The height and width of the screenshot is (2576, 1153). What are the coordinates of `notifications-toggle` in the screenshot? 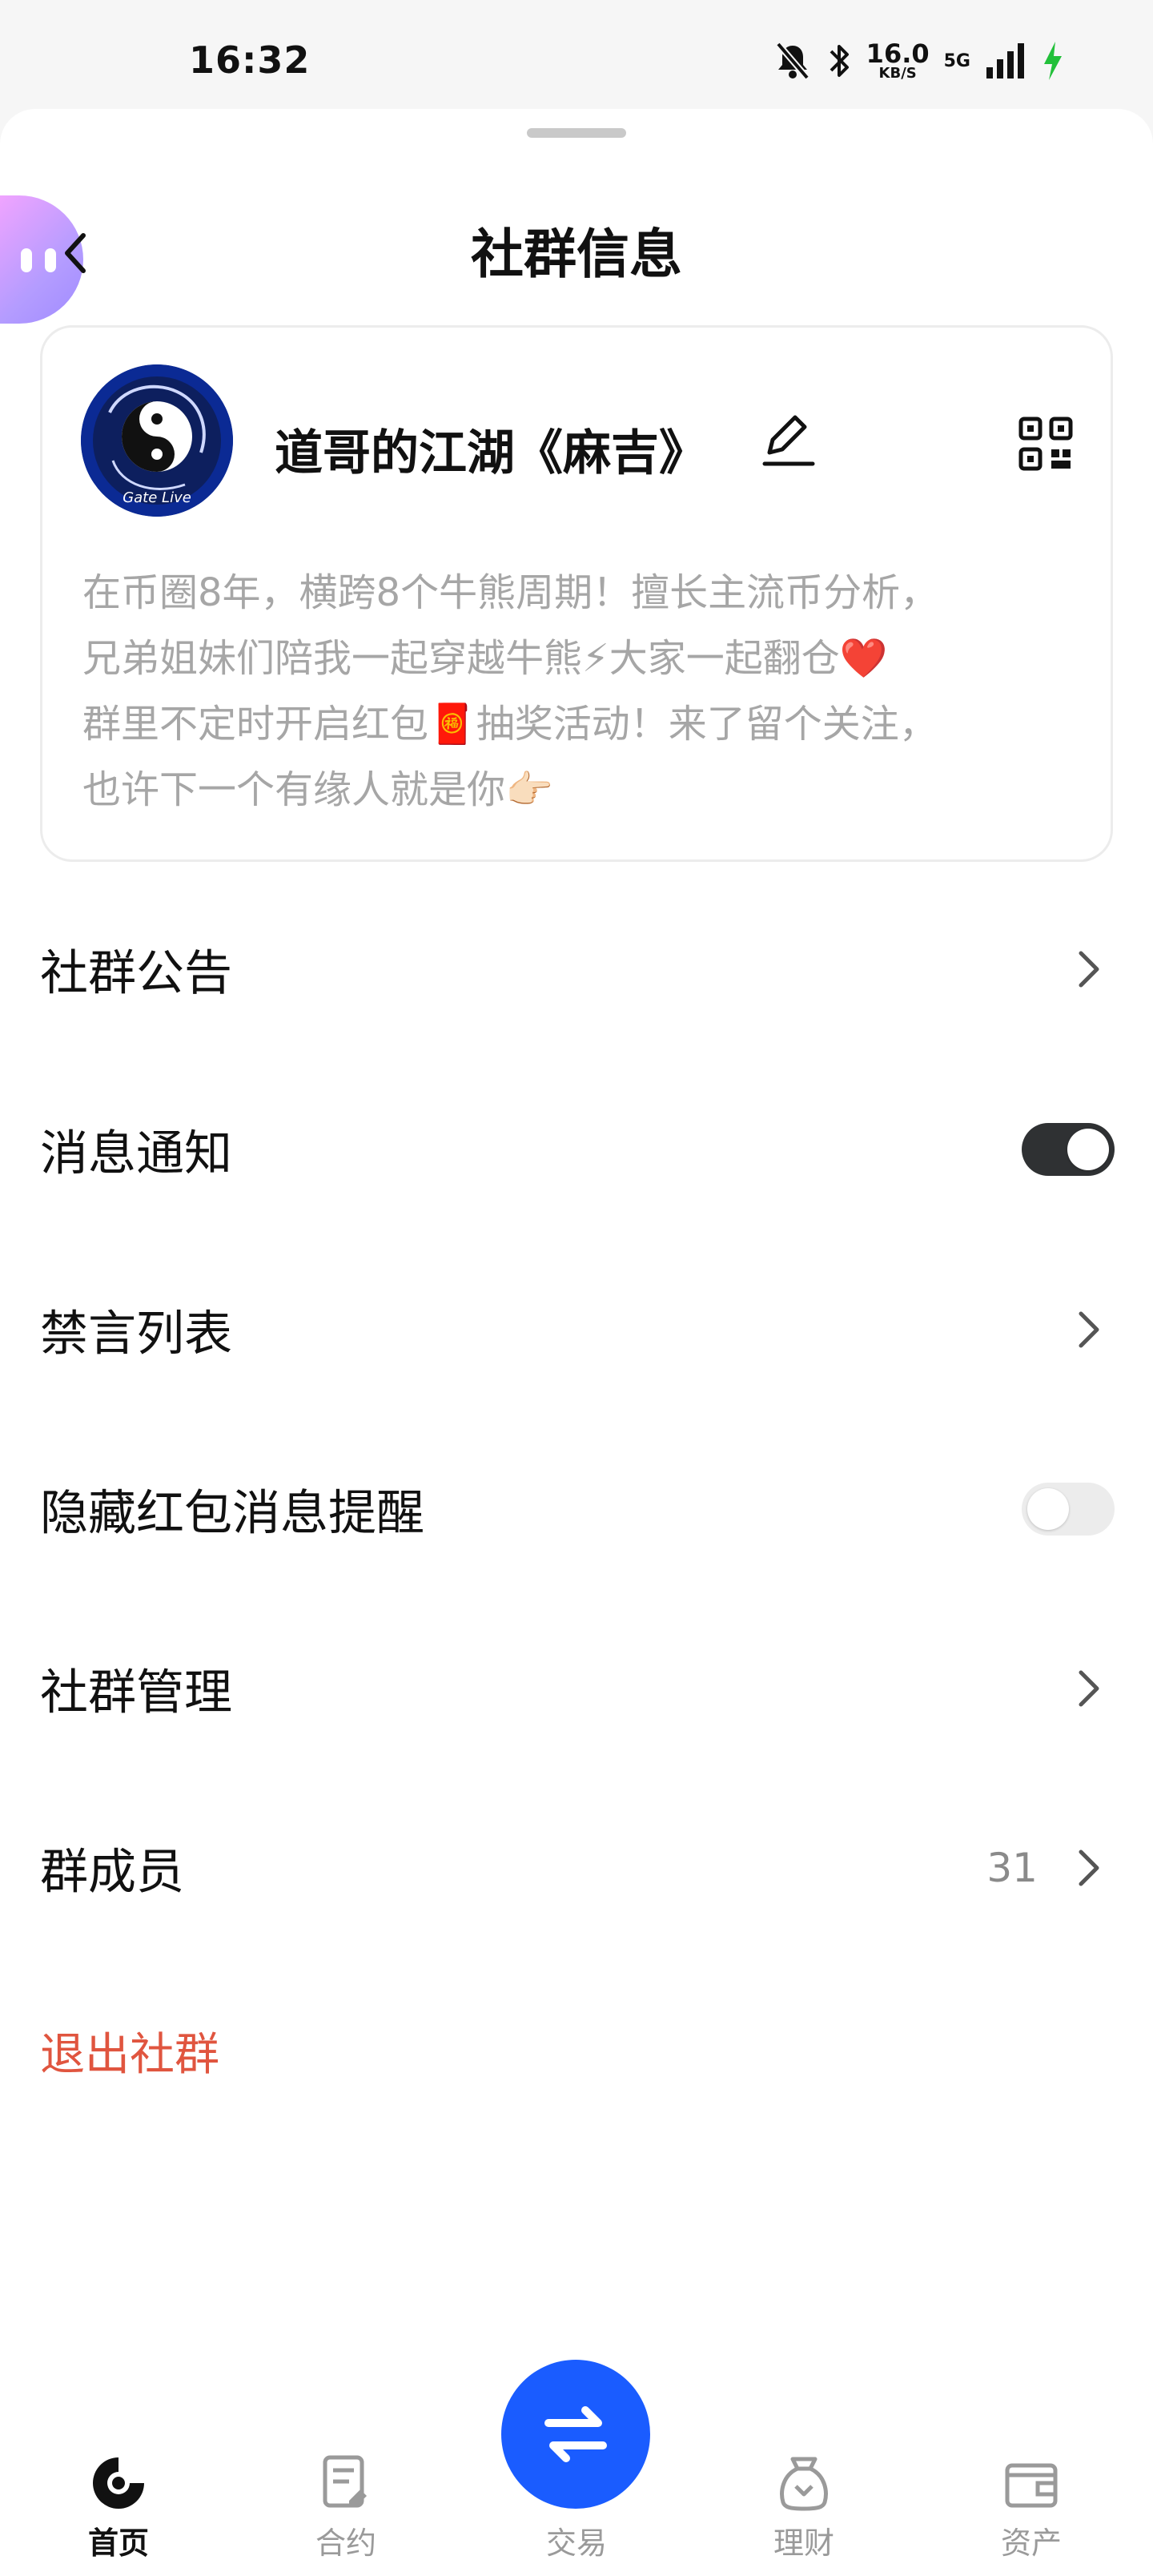 It's located at (1069, 1149).